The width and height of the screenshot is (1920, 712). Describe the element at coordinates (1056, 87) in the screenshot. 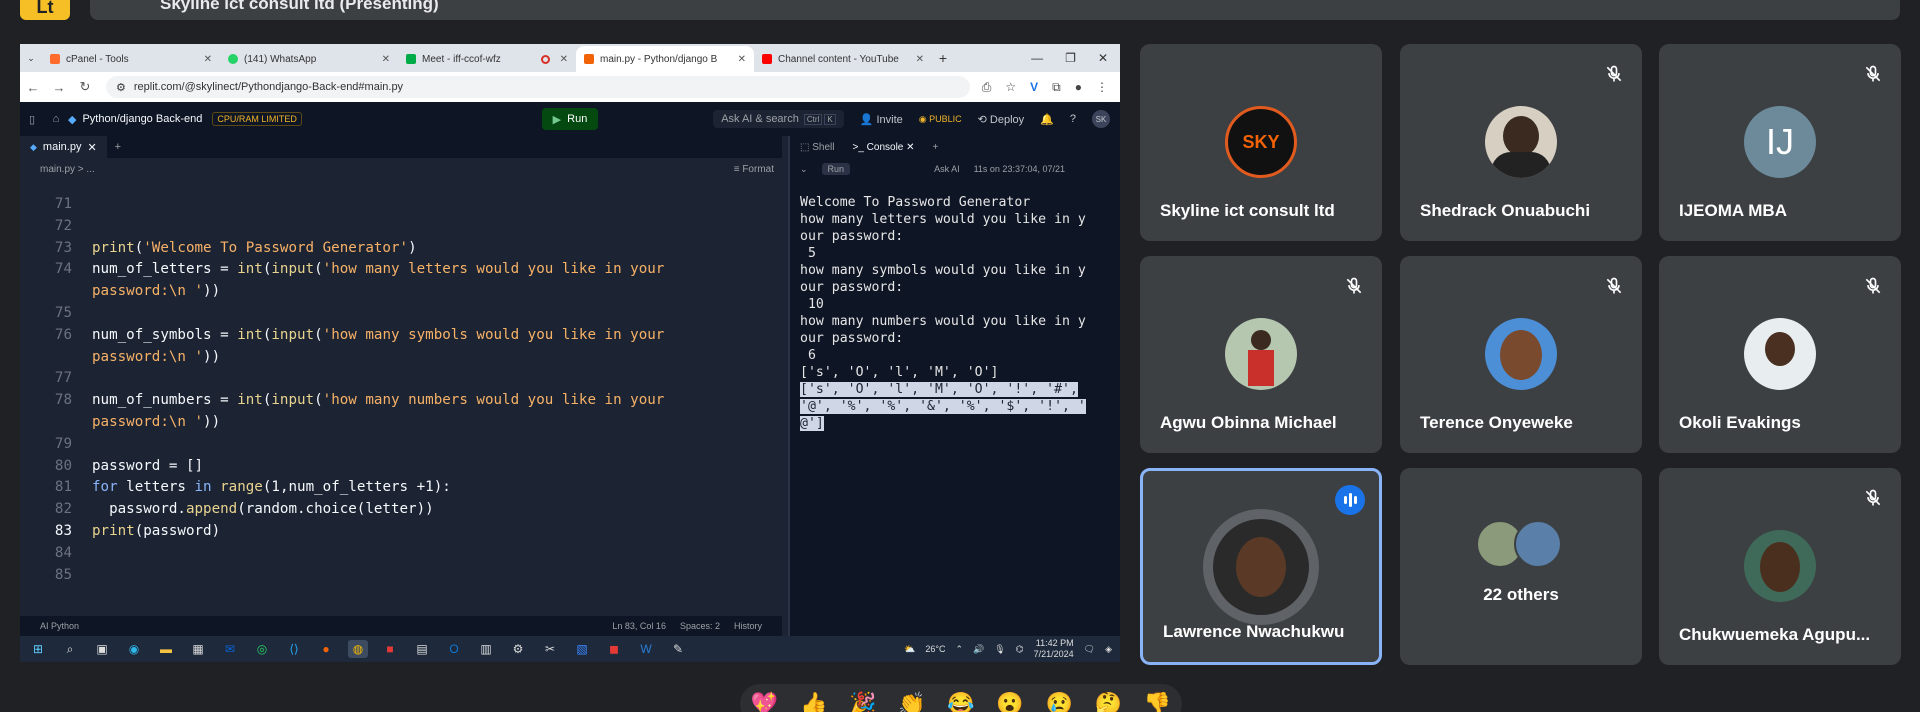

I see `extensions-icon: ⧉` at that location.